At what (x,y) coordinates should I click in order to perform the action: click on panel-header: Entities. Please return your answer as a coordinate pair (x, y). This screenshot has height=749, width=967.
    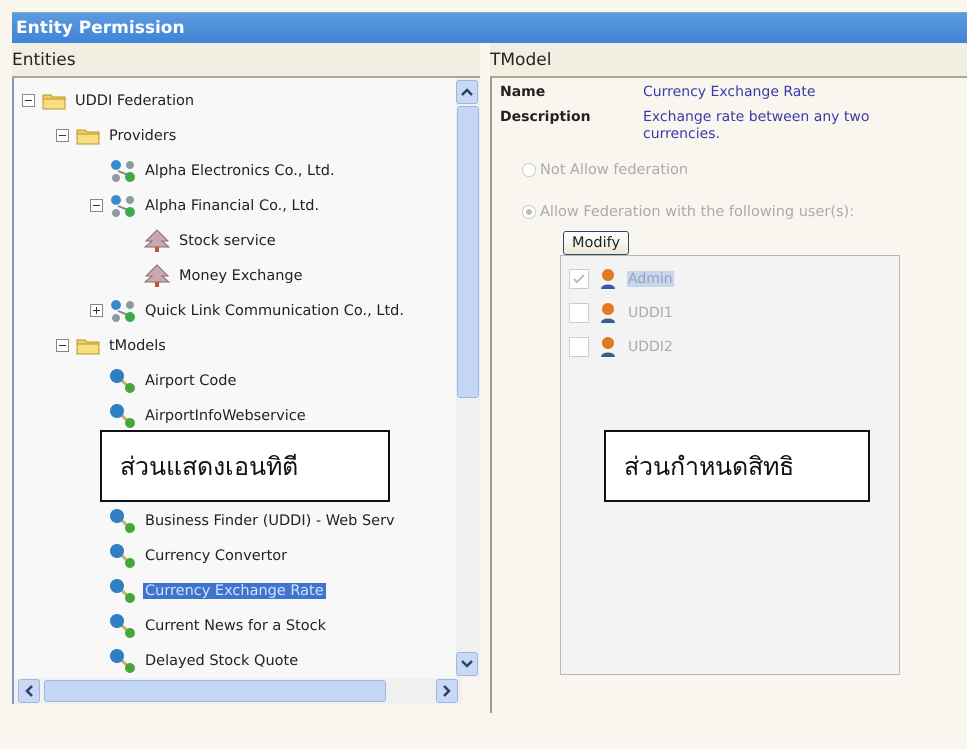
    Looking at the image, I should click on (246, 60).